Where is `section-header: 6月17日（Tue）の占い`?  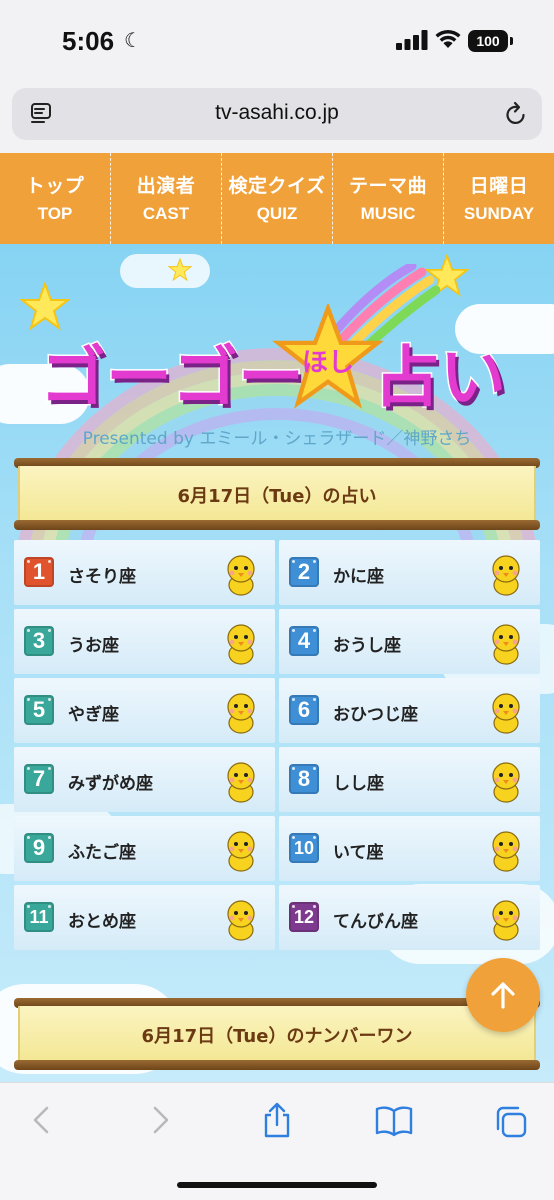
section-header: 6月17日（Tue）の占い is located at coordinates (277, 494).